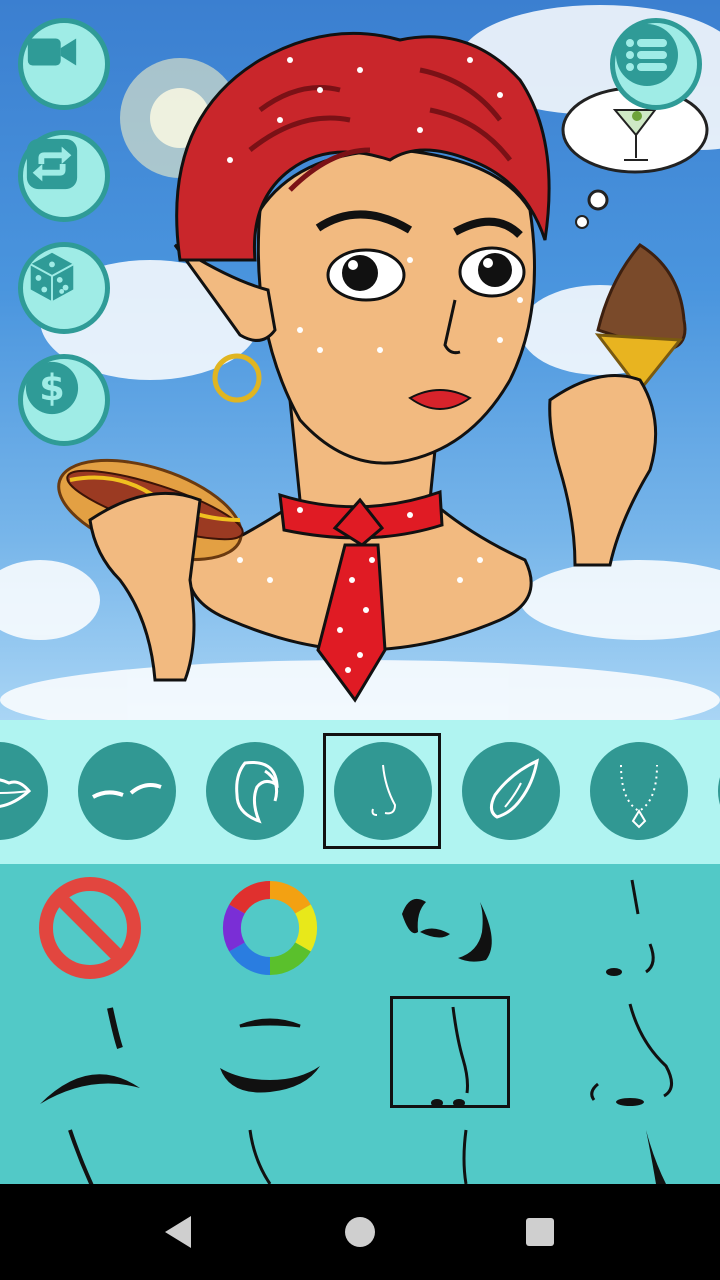 This screenshot has height=1280, width=720. I want to click on recents-square-icon, so click(540, 1232).